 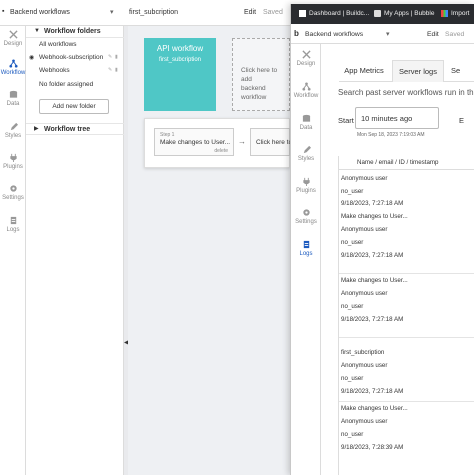 What do you see at coordinates (455, 14) in the screenshot?
I see `browser-tab-import: Import` at bounding box center [455, 14].